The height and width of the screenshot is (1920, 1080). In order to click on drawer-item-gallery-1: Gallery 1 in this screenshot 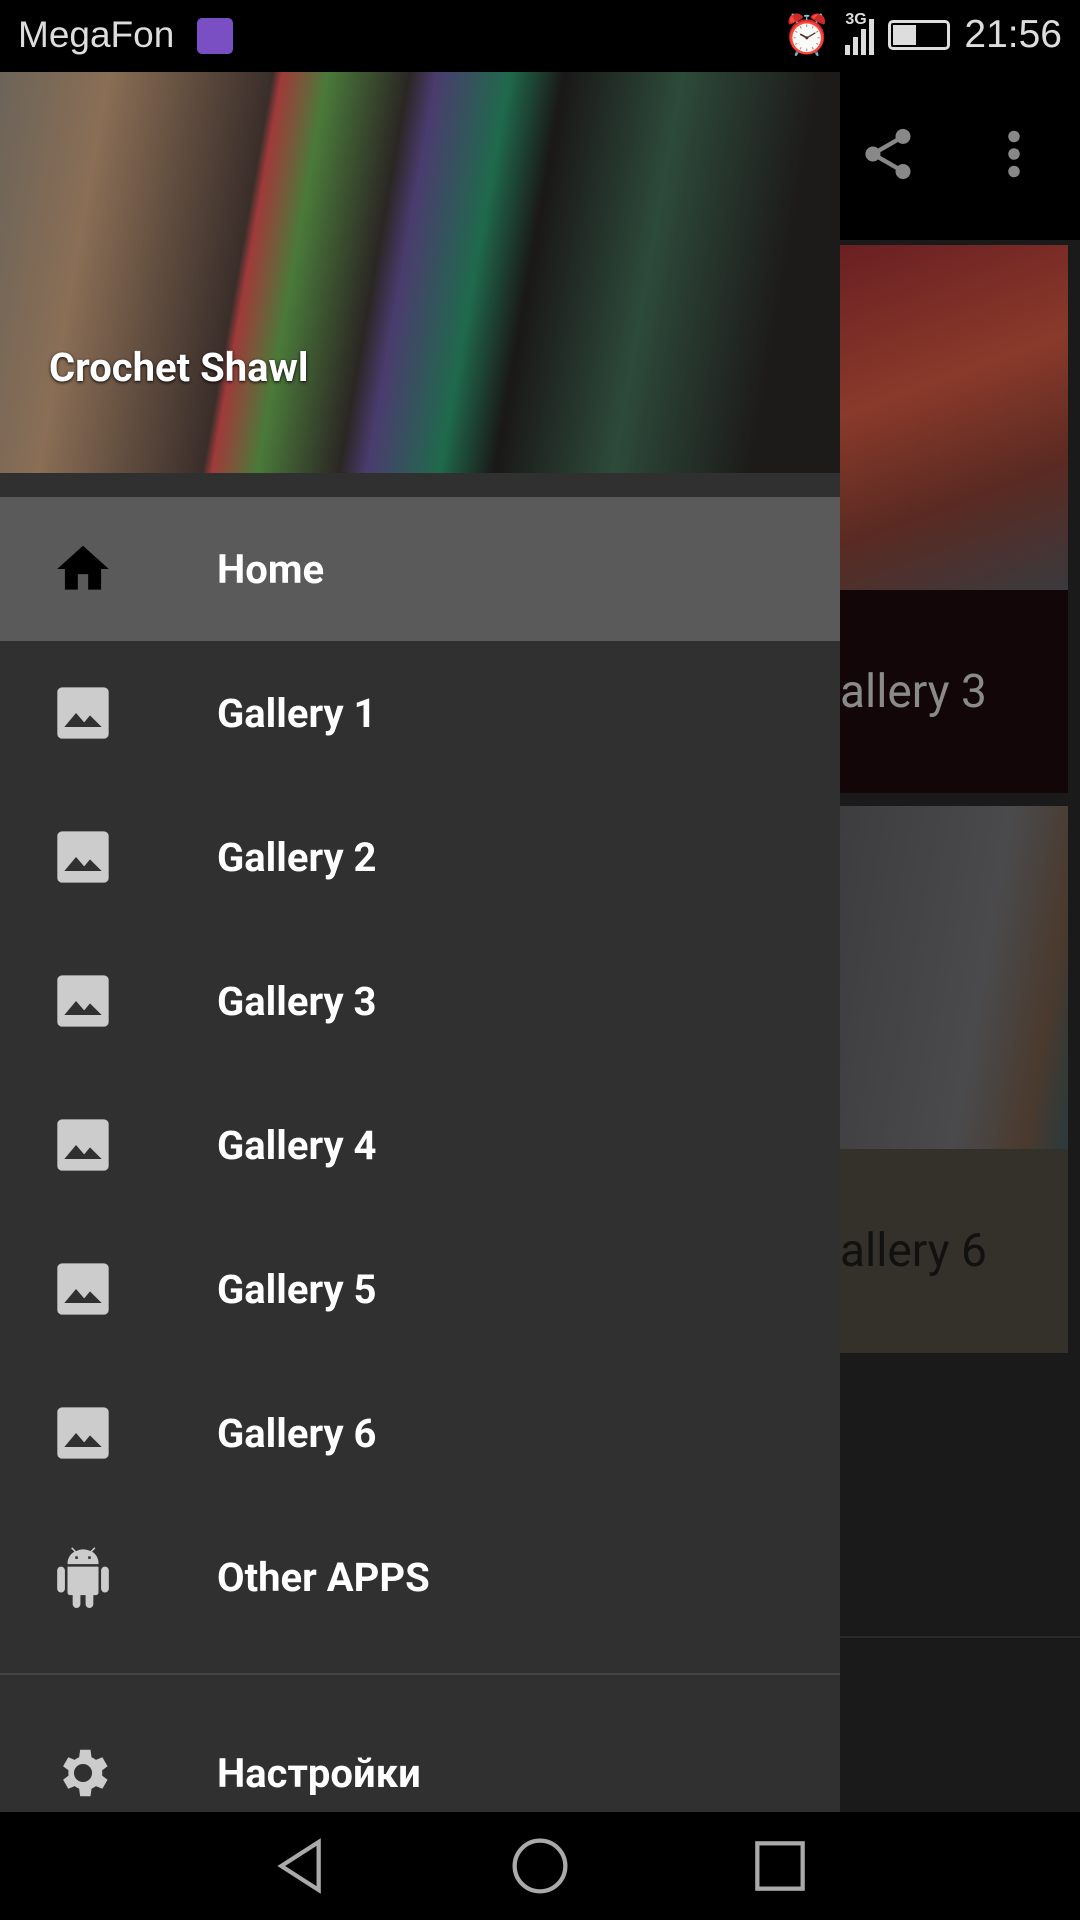, I will do `click(420, 713)`.